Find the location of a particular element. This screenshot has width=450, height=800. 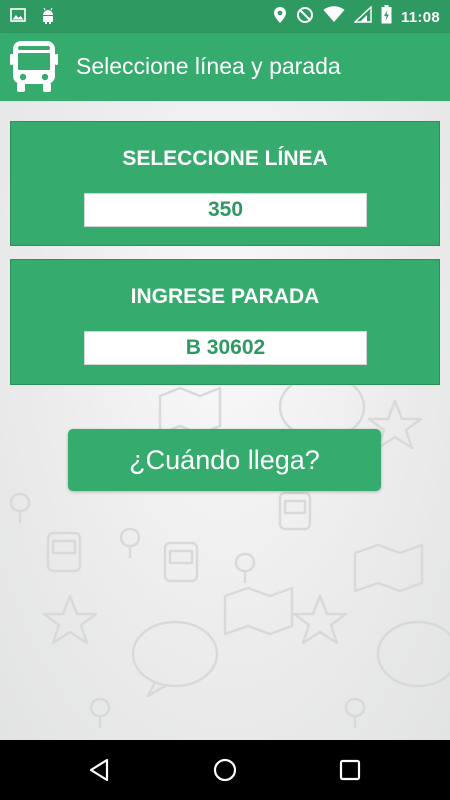

status-time: 11:08 is located at coordinates (420, 17).